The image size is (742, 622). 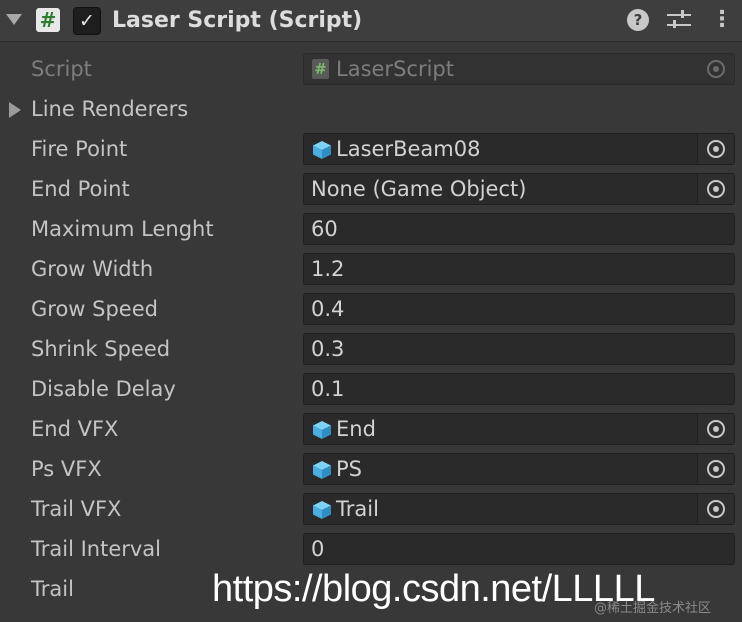 I want to click on fold-down-icon, so click(x=14, y=19).